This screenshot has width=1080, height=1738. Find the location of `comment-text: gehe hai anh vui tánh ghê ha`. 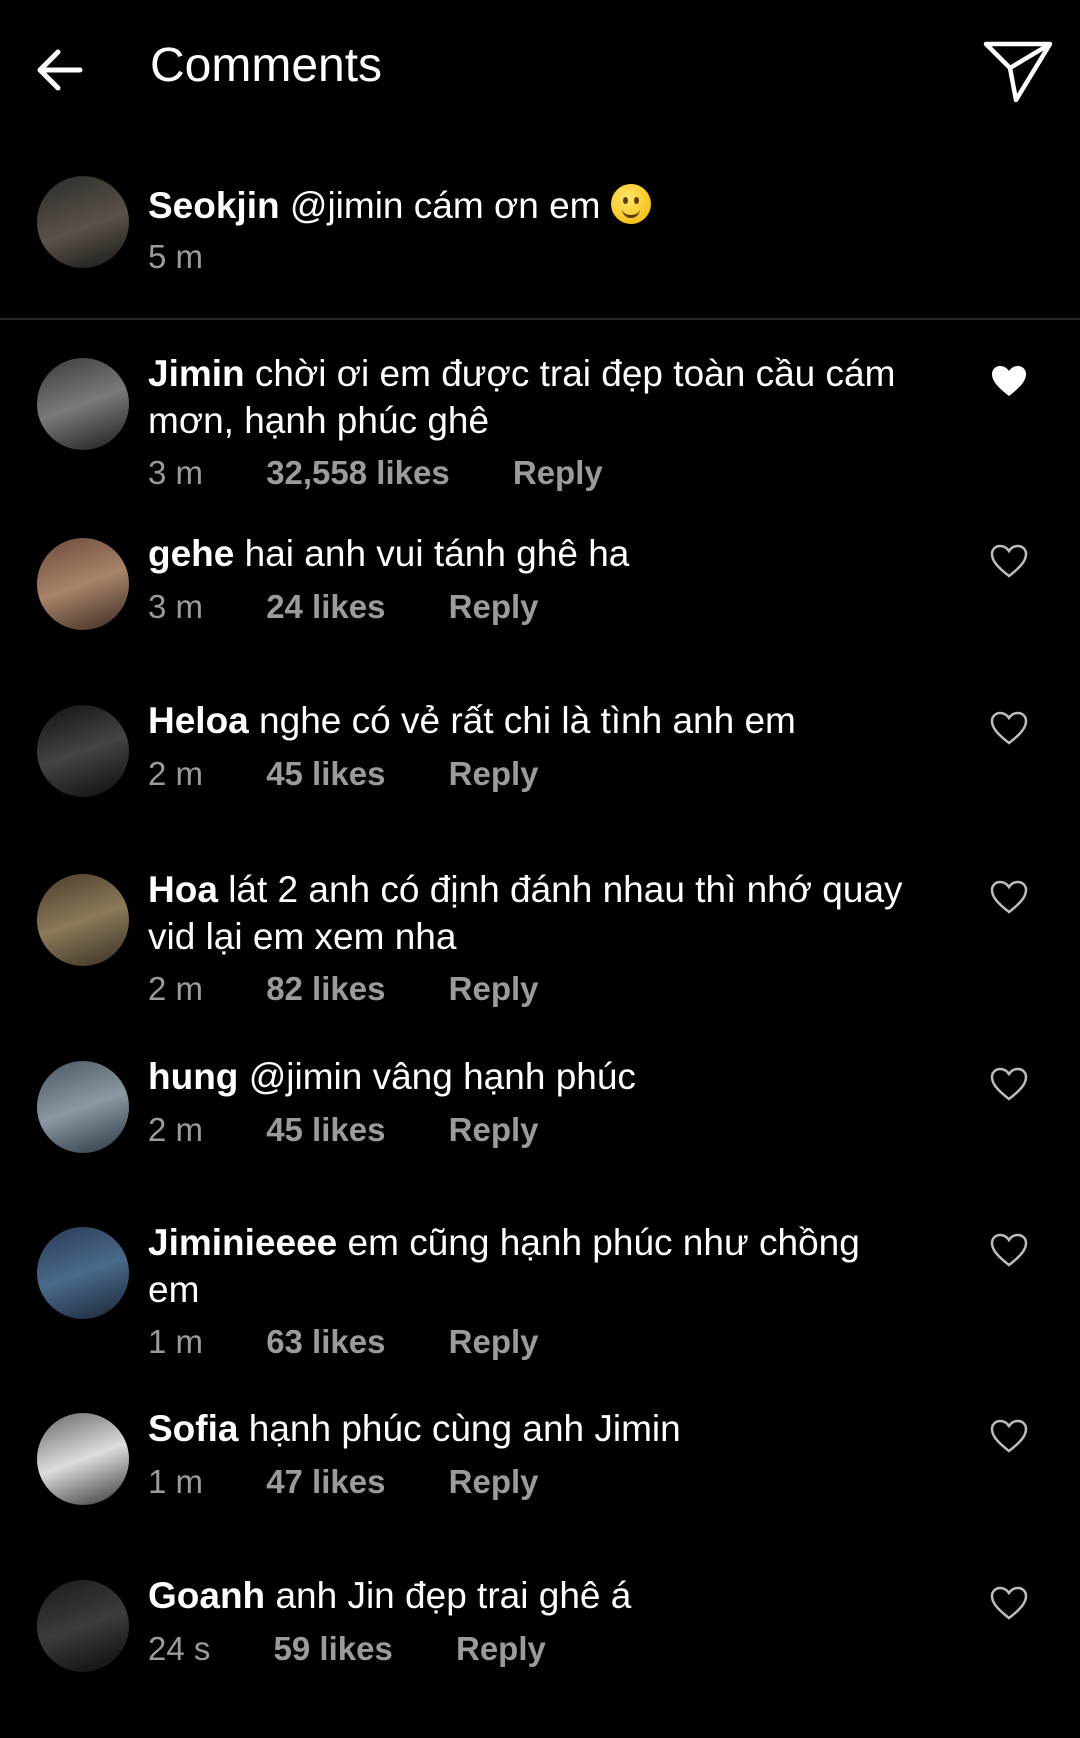

comment-text: gehe hai anh vui tánh ghê ha is located at coordinates (528, 553).